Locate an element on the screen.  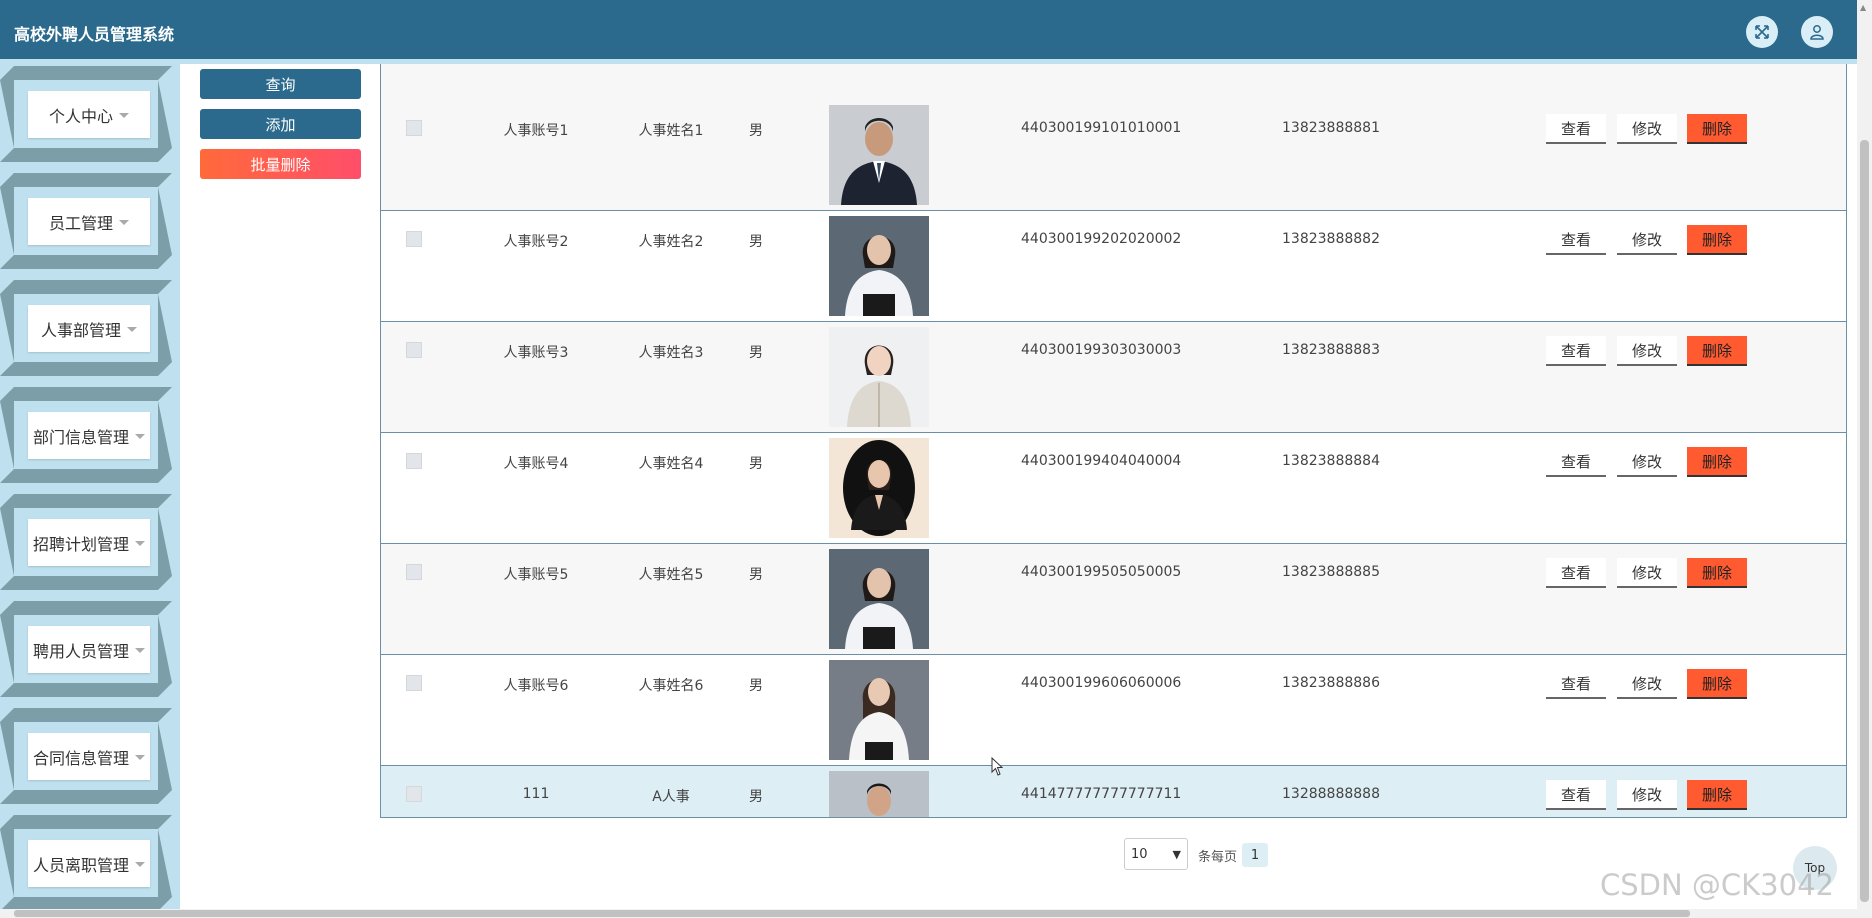
sidebar-item-recruit-plan: 招聘计划管理 is located at coordinates (90, 543).